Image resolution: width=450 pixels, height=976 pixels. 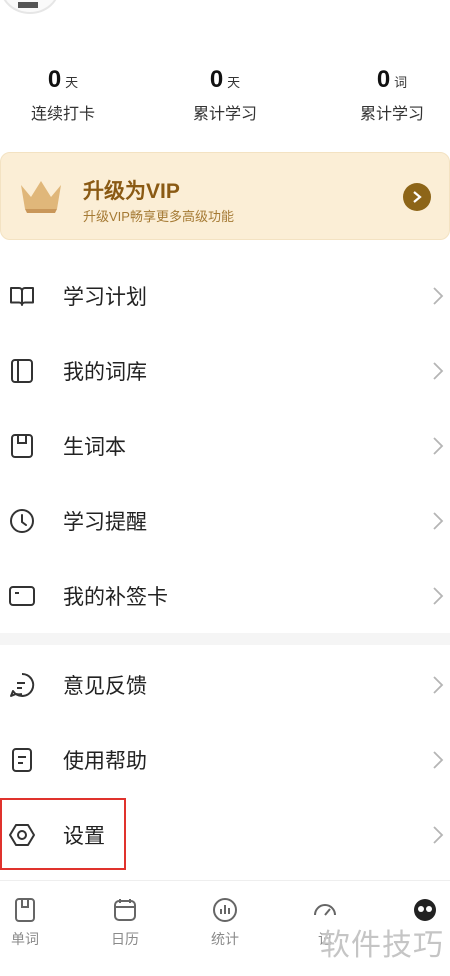 I want to click on tab-label: 单词, so click(x=25, y=939).